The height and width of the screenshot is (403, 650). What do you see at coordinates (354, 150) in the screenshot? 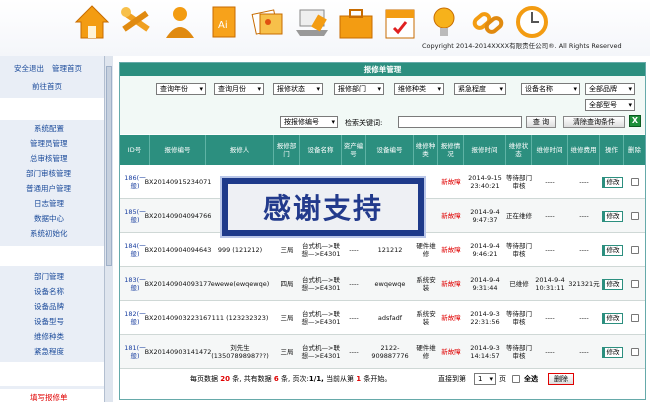
I see `col-asset: 资产编号` at bounding box center [354, 150].